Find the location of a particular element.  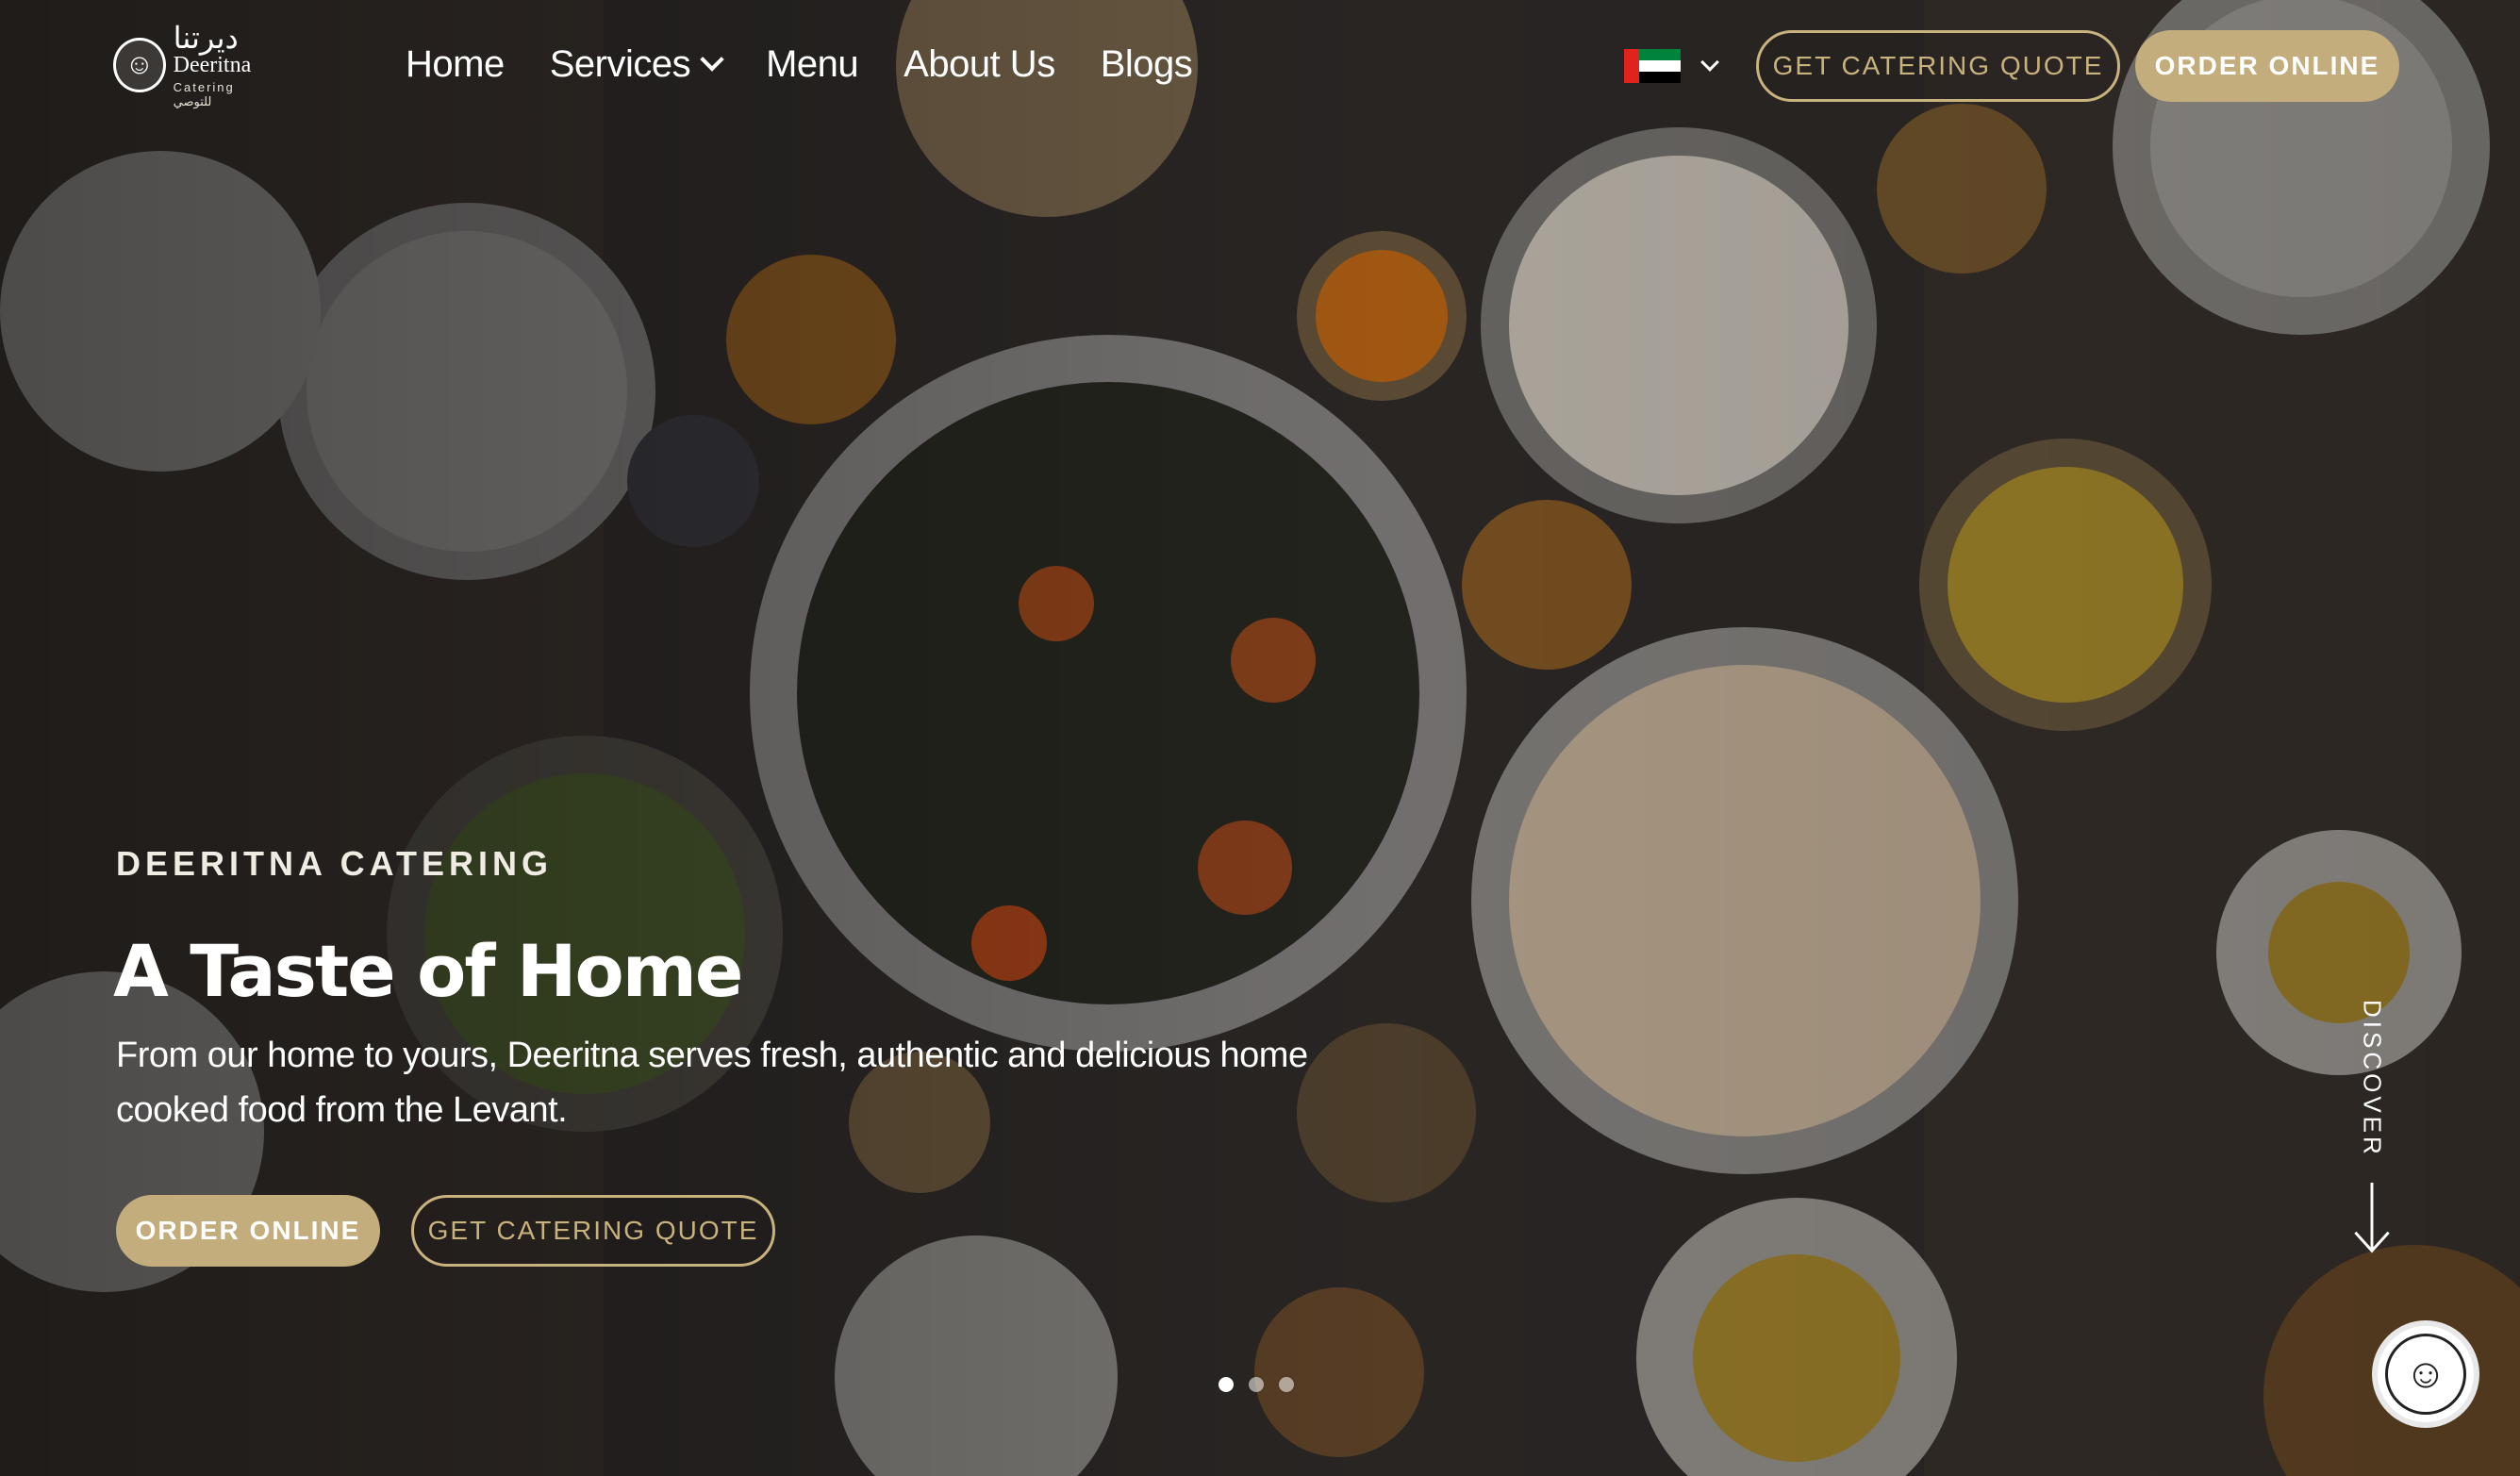

nav-home-label: Home is located at coordinates (456, 64).